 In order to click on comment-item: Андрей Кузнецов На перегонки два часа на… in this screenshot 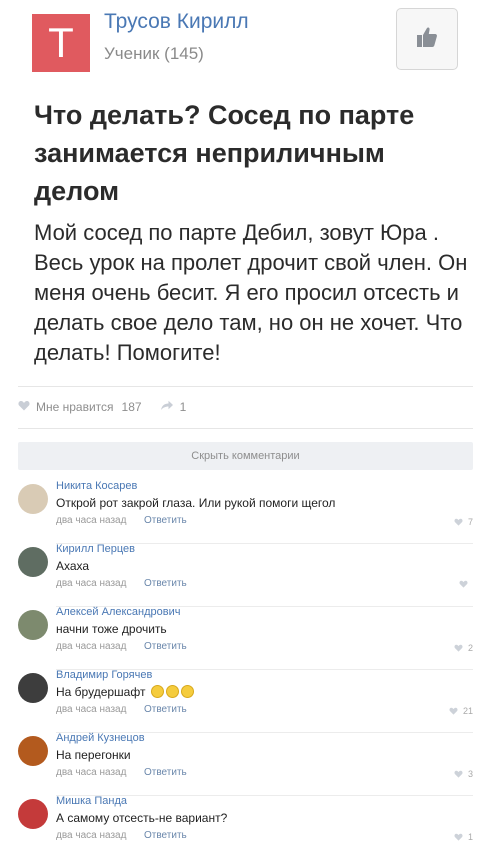, I will do `click(245, 764)`.